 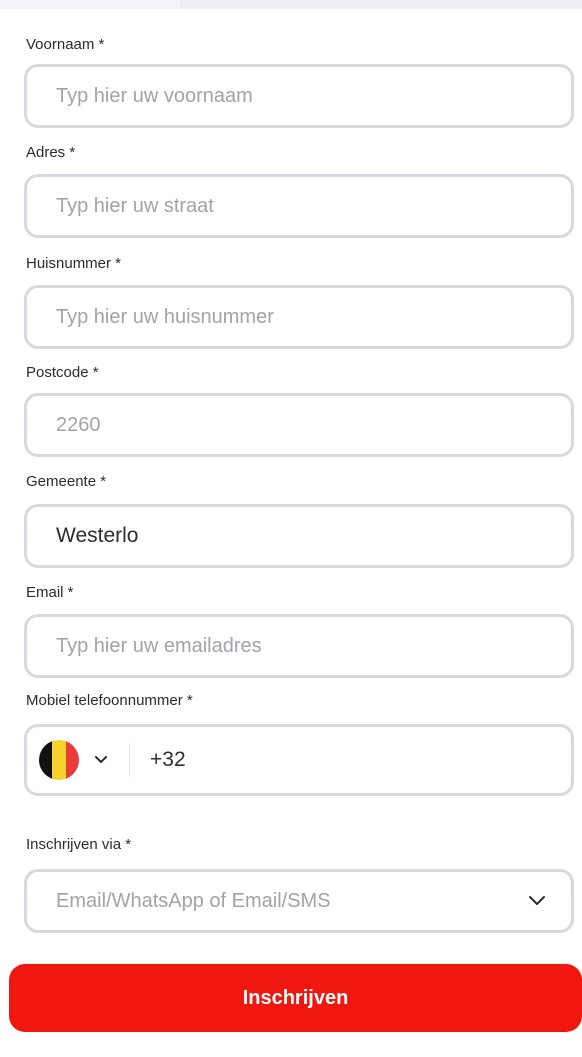 What do you see at coordinates (78, 424) in the screenshot?
I see `postcode-placeholder: 2260` at bounding box center [78, 424].